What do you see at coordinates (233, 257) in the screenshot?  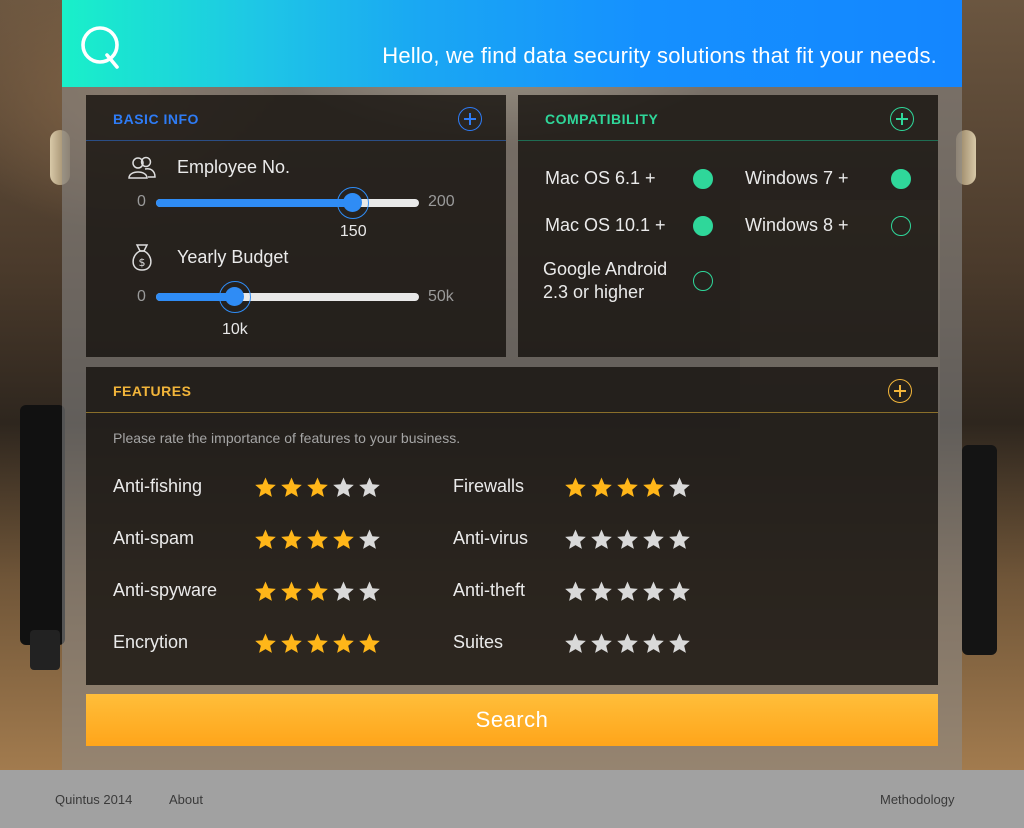 I see `budget-label: Yearly Budget` at bounding box center [233, 257].